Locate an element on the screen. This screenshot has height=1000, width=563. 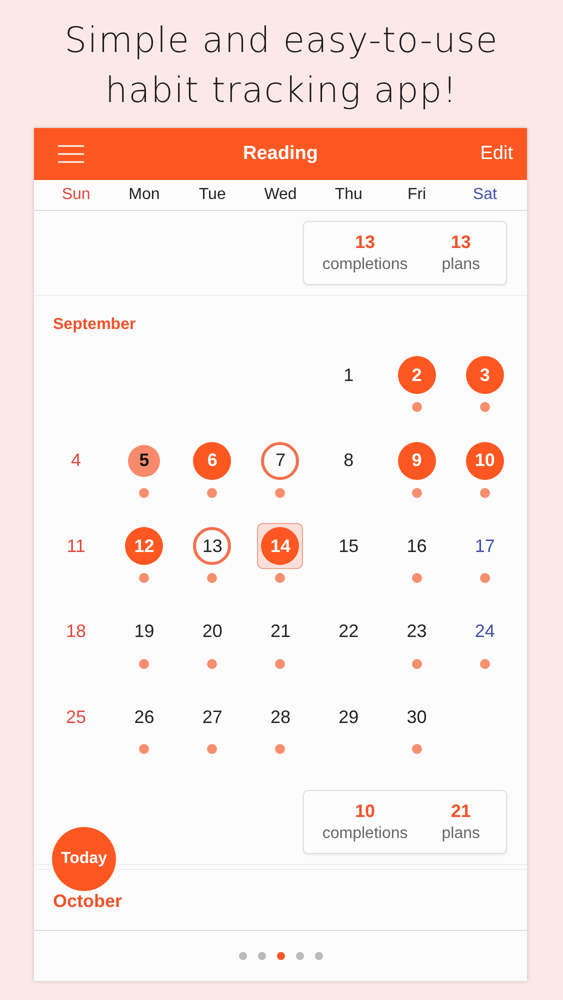
weekday-label: Wed is located at coordinates (280, 195).